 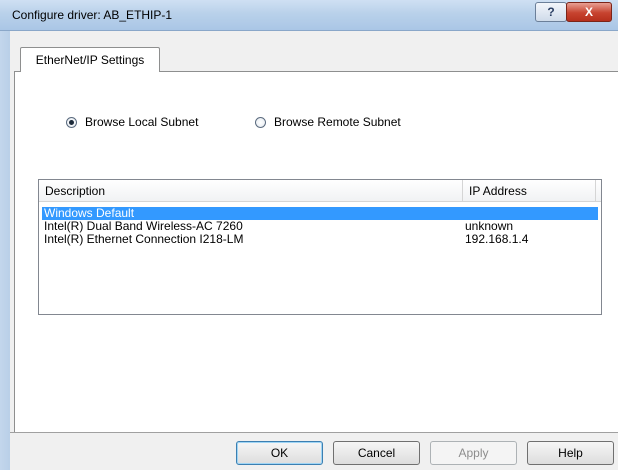 I want to click on list-item-description: Intel(R) Ethernet Connection I218-LM, so click(x=144, y=239).